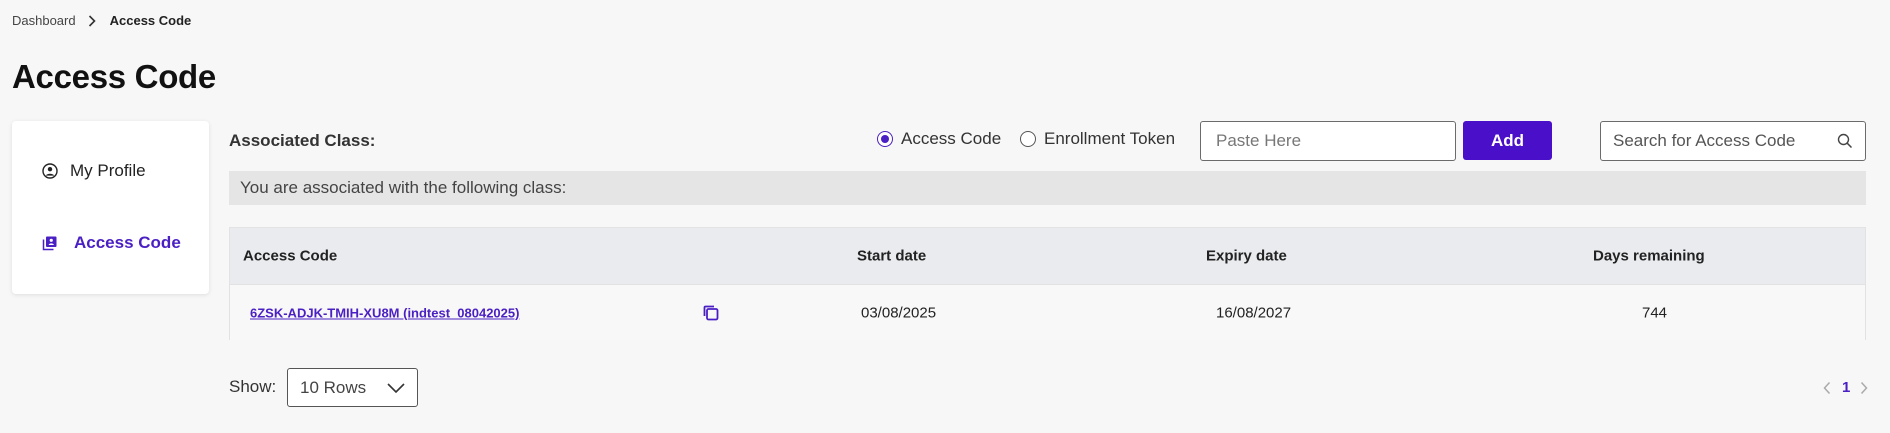 The width and height of the screenshot is (1890, 433). Describe the element at coordinates (1649, 256) in the screenshot. I see `column-header-days-remaining: Days remaining` at that location.